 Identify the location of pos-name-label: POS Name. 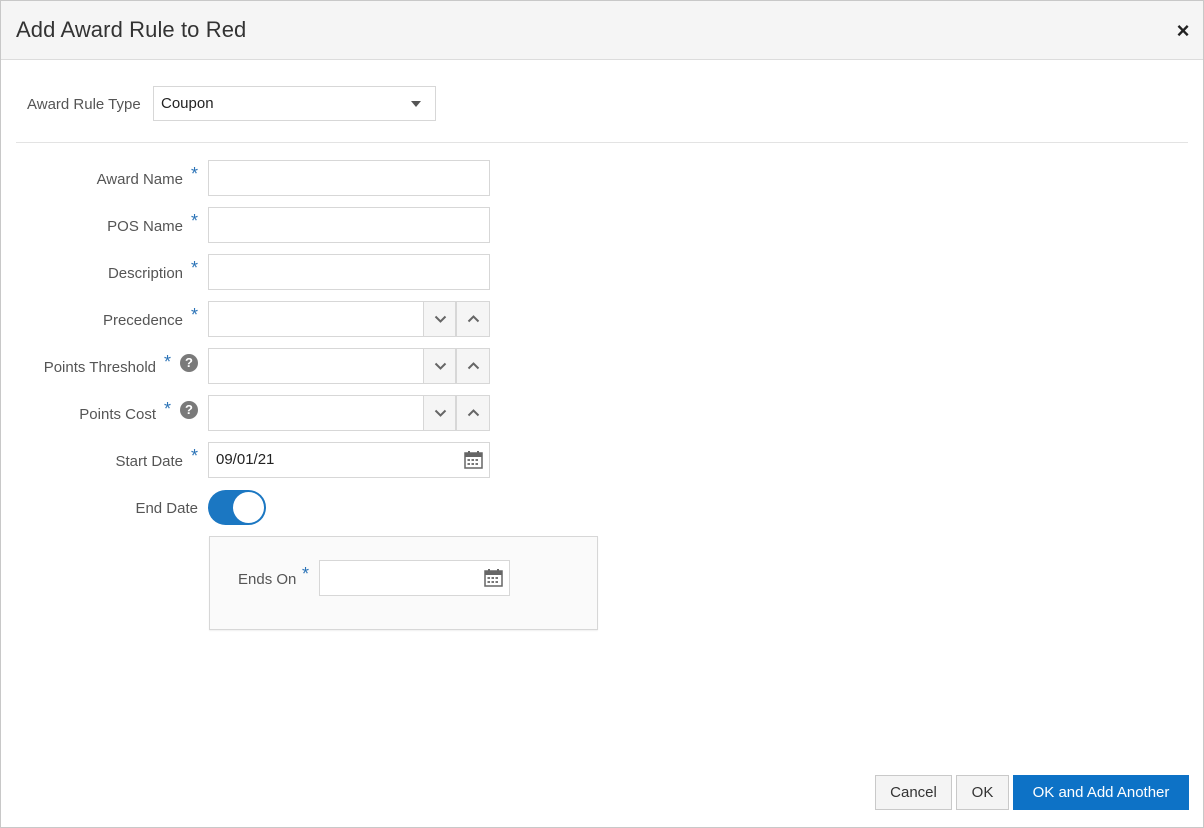
(145, 226).